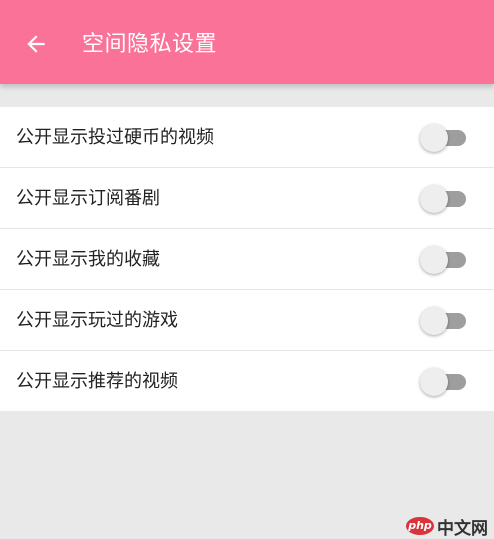  What do you see at coordinates (247, 198) in the screenshot?
I see `setting-row-subscribed-bangumi: 公开显示订阅番剧` at bounding box center [247, 198].